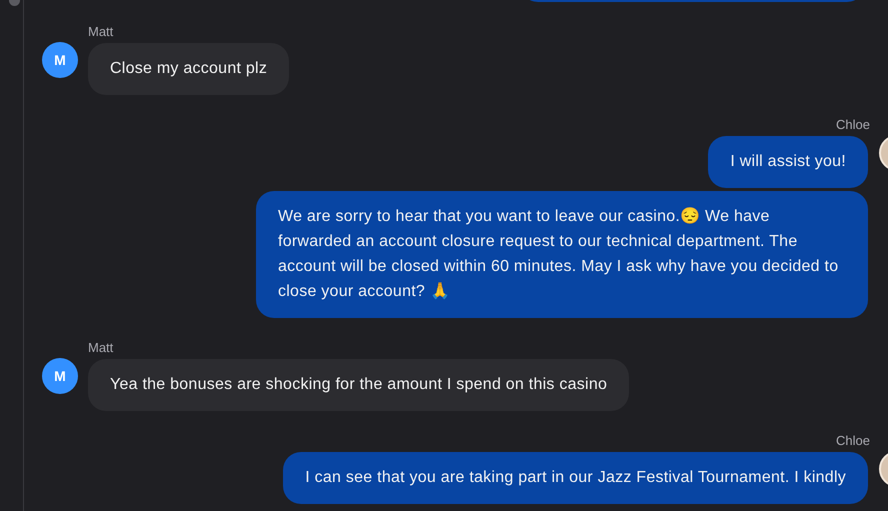  What do you see at coordinates (575, 478) in the screenshot?
I see `message-bubble: I can see that you are taking part in our Jazz Festival Tournament. I kindly` at bounding box center [575, 478].